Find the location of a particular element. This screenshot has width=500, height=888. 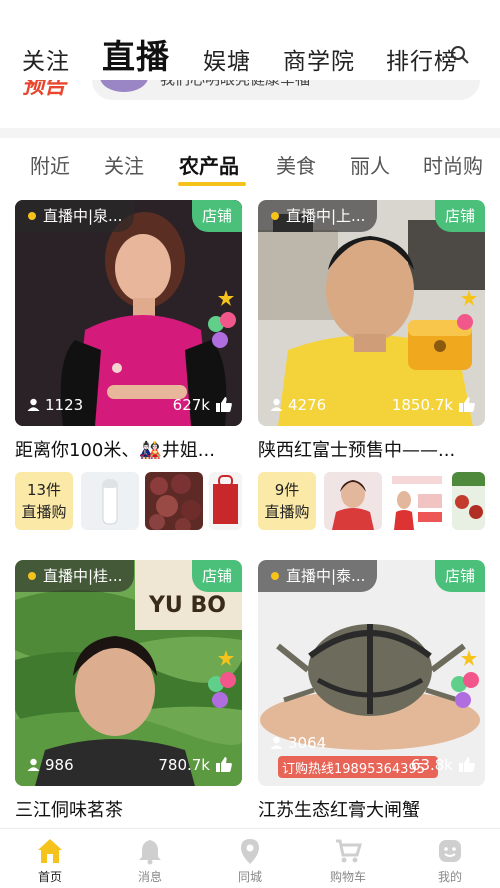

top-nav: 关注 直播 娱塘 商学院 排行榜 is located at coordinates (250, 40).